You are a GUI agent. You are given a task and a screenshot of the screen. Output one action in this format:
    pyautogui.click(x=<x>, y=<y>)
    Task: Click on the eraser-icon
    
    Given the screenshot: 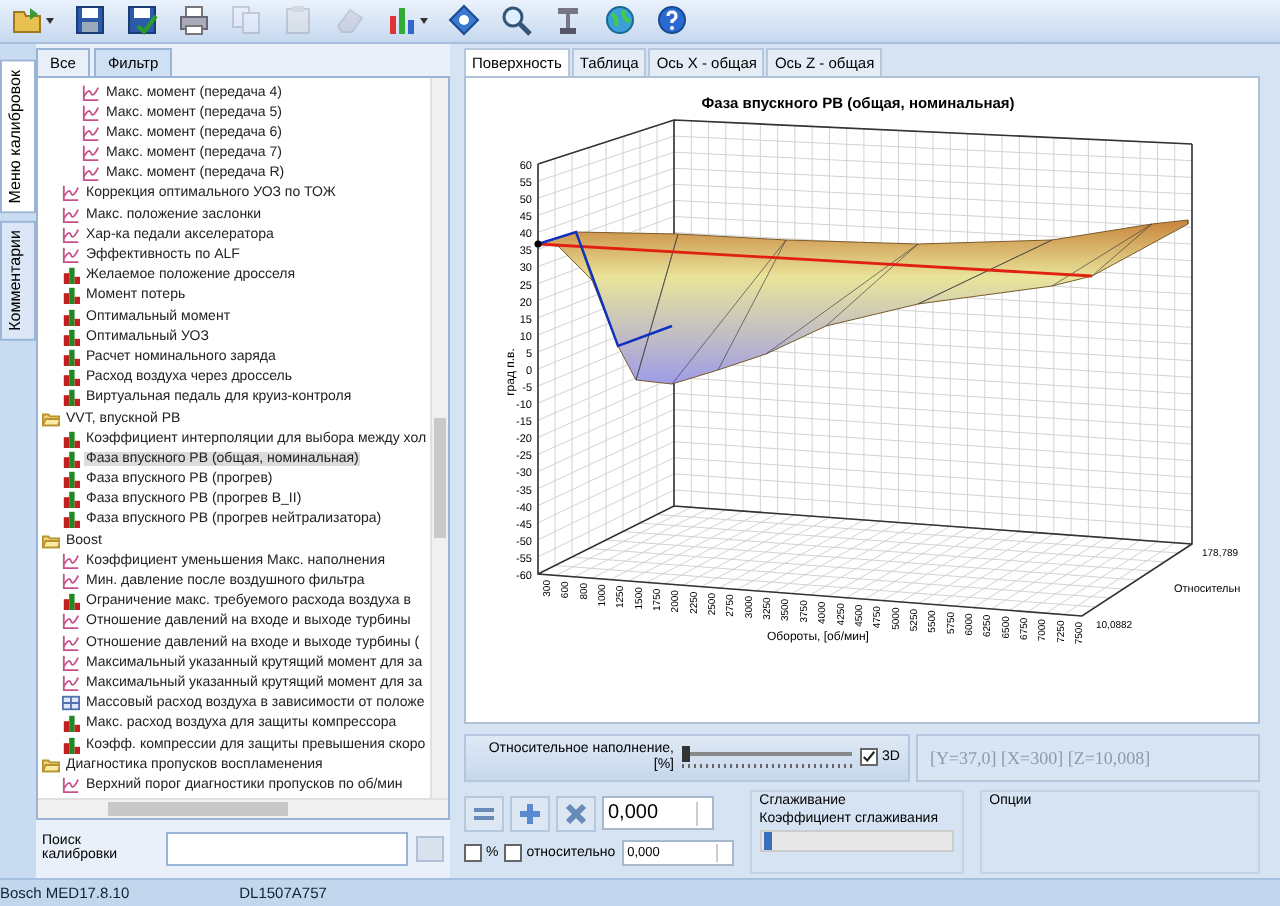 What is the action you would take?
    pyautogui.click(x=350, y=20)
    